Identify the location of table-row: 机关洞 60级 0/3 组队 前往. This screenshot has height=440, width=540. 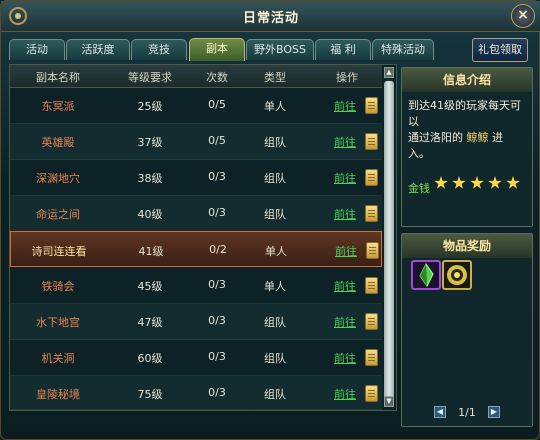
(196, 357).